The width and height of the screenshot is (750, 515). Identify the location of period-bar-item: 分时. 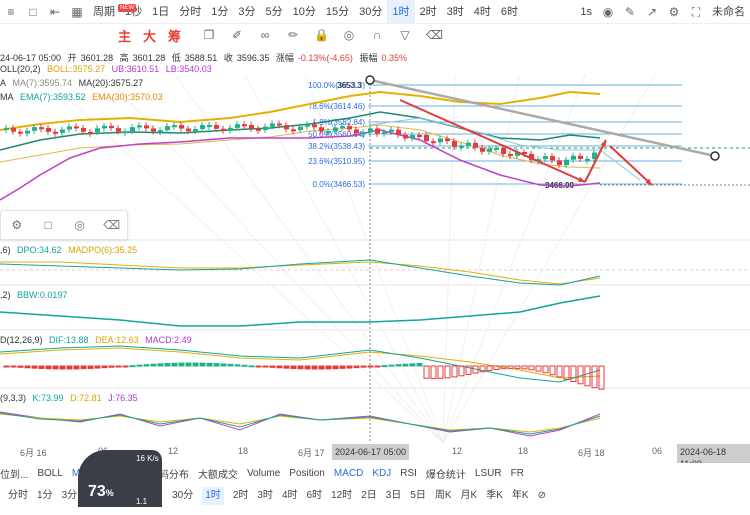
(18, 496).